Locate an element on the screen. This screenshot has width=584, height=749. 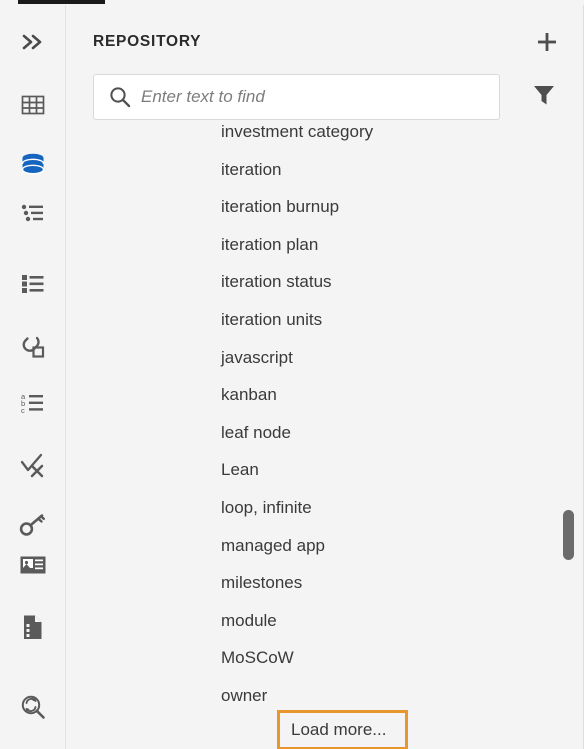
document-icon is located at coordinates (33, 627).